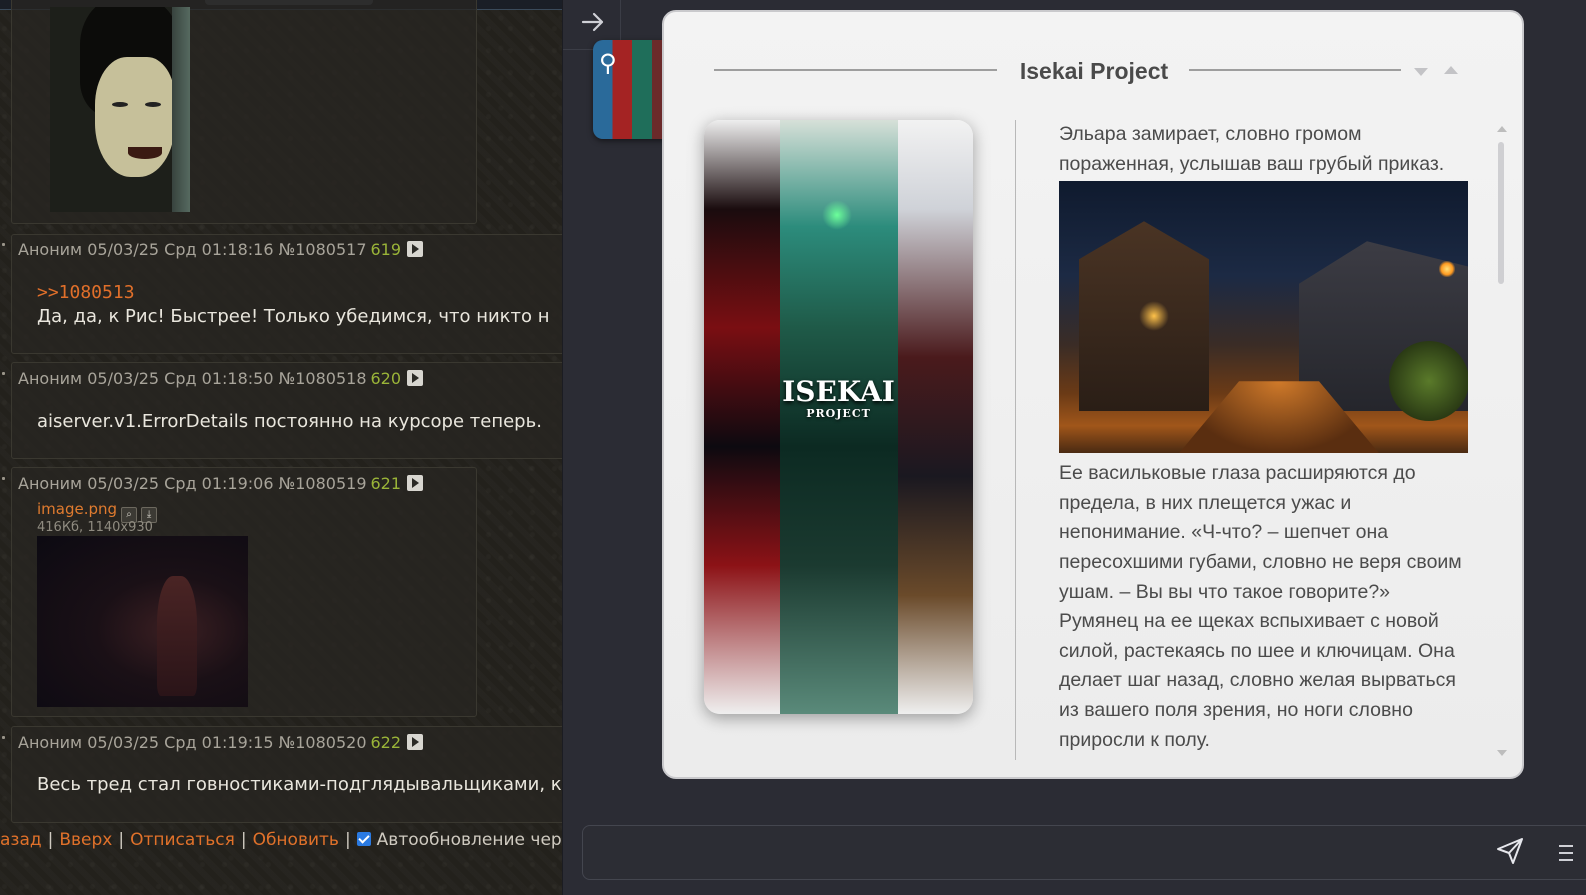  I want to click on post-id-link: №1080519, so click(323, 483).